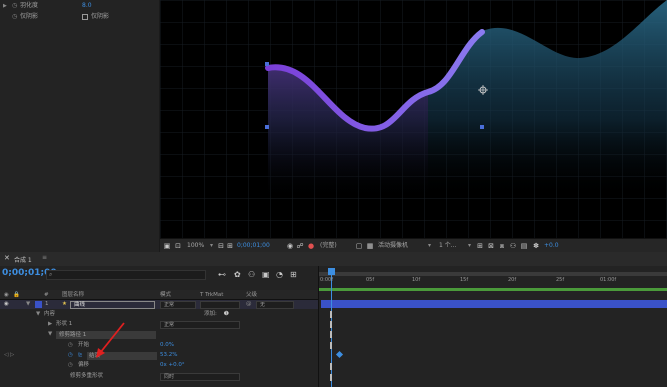  Describe the element at coordinates (222, 274) in the screenshot. I see `comp-flowchart-icon: ⊷` at that location.